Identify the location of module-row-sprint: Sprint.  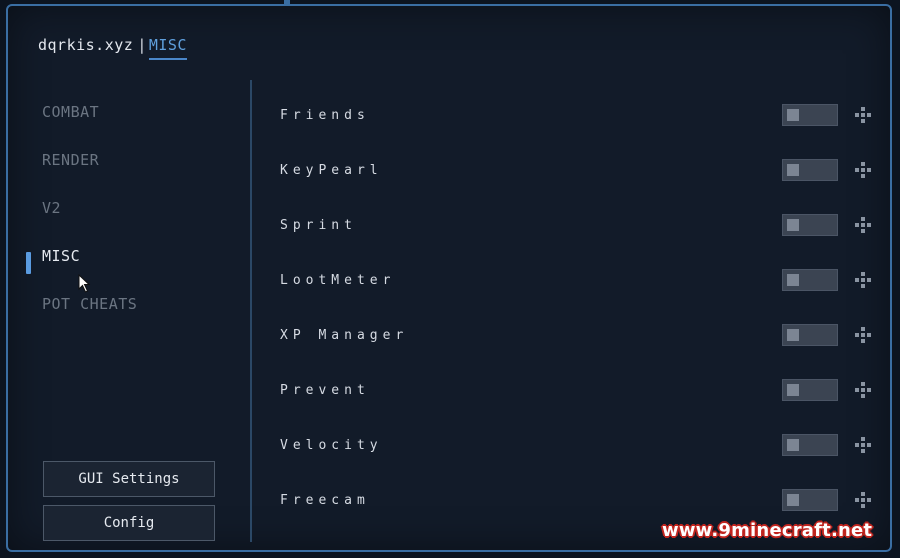
(578, 227).